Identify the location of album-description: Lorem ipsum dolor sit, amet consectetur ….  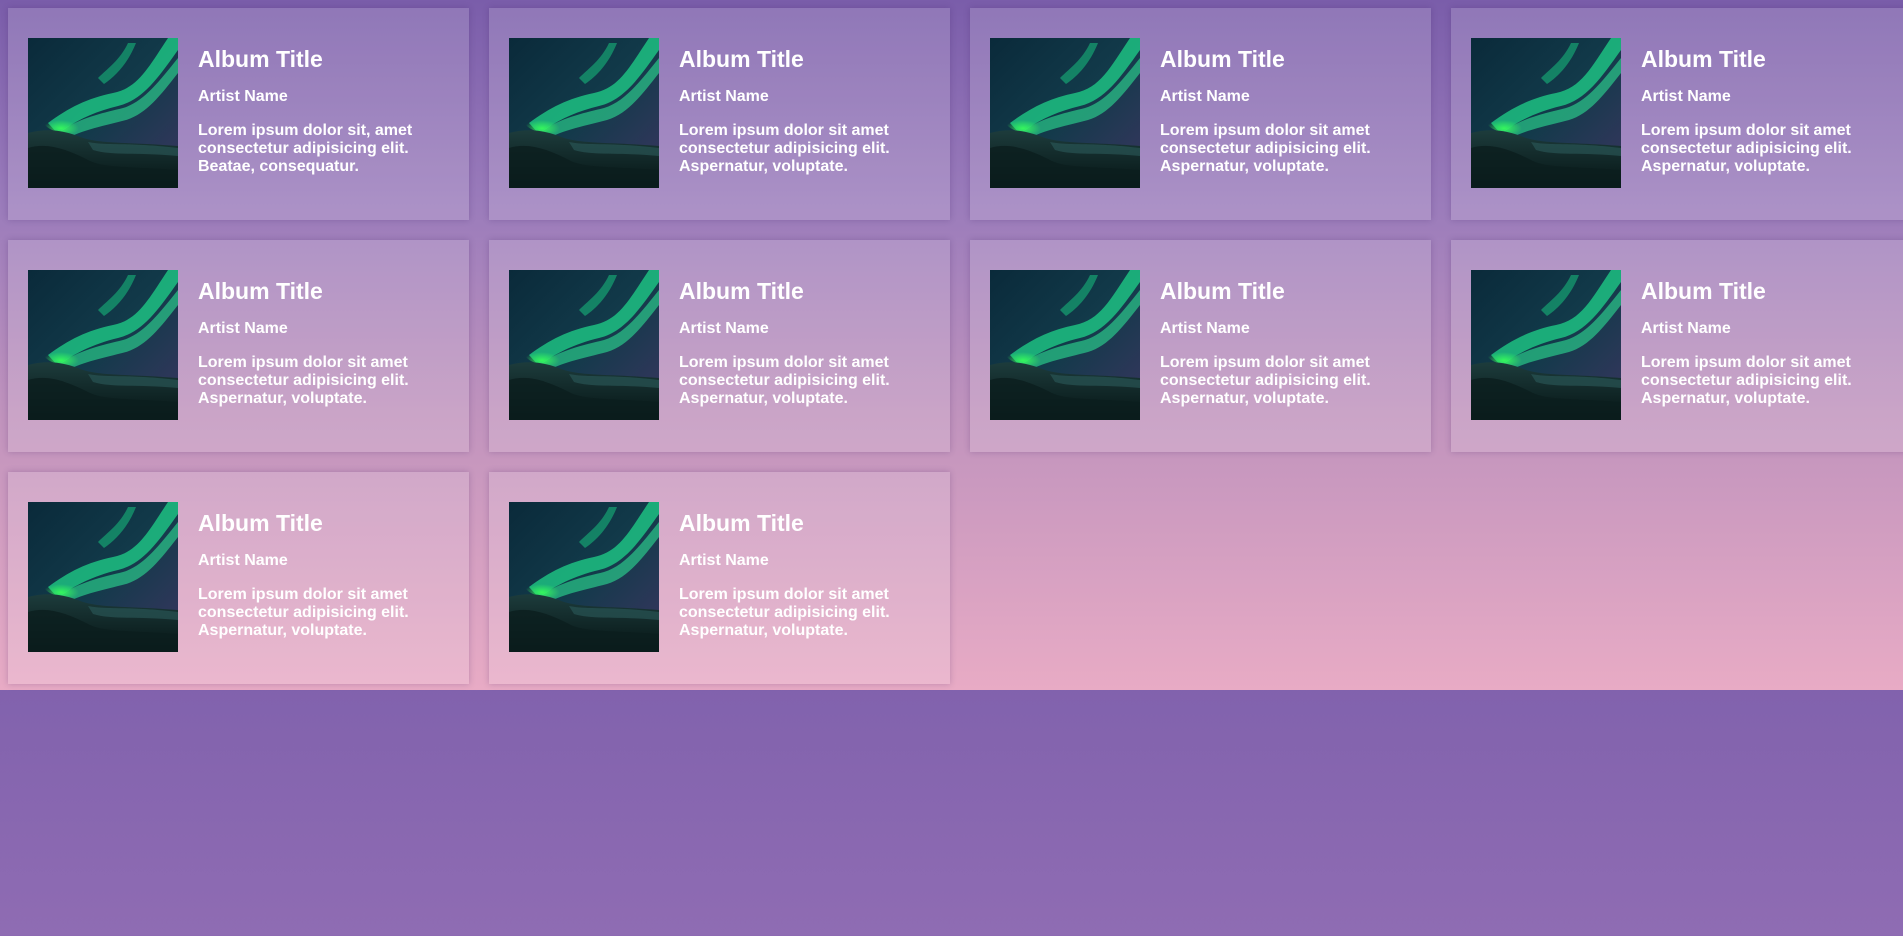
(305, 148).